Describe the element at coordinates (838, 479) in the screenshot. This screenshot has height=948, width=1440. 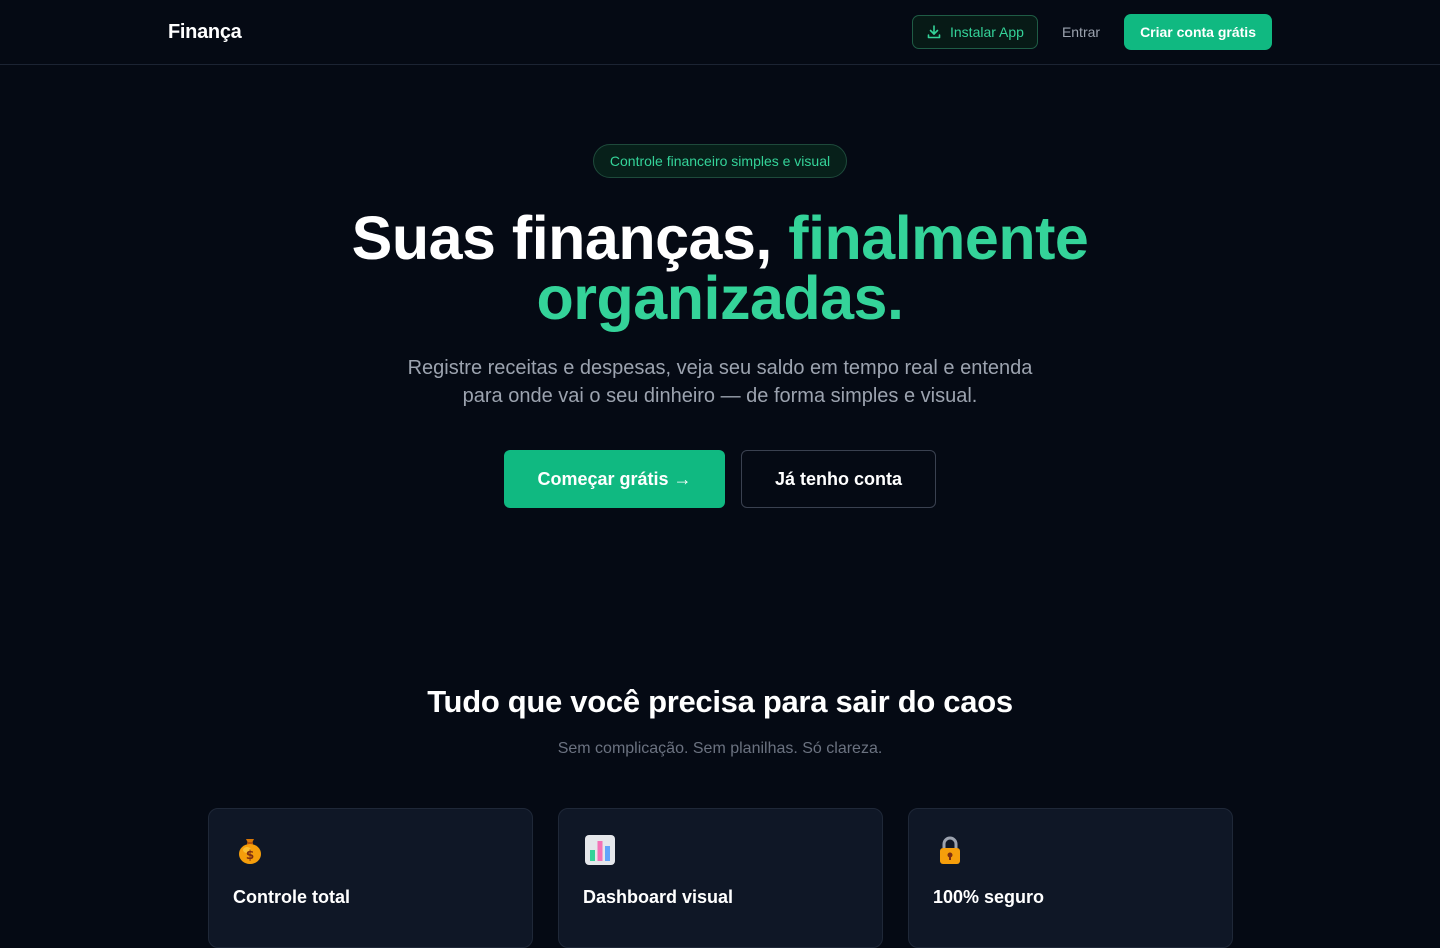
I see `have-account-button: Já tenho conta` at that location.